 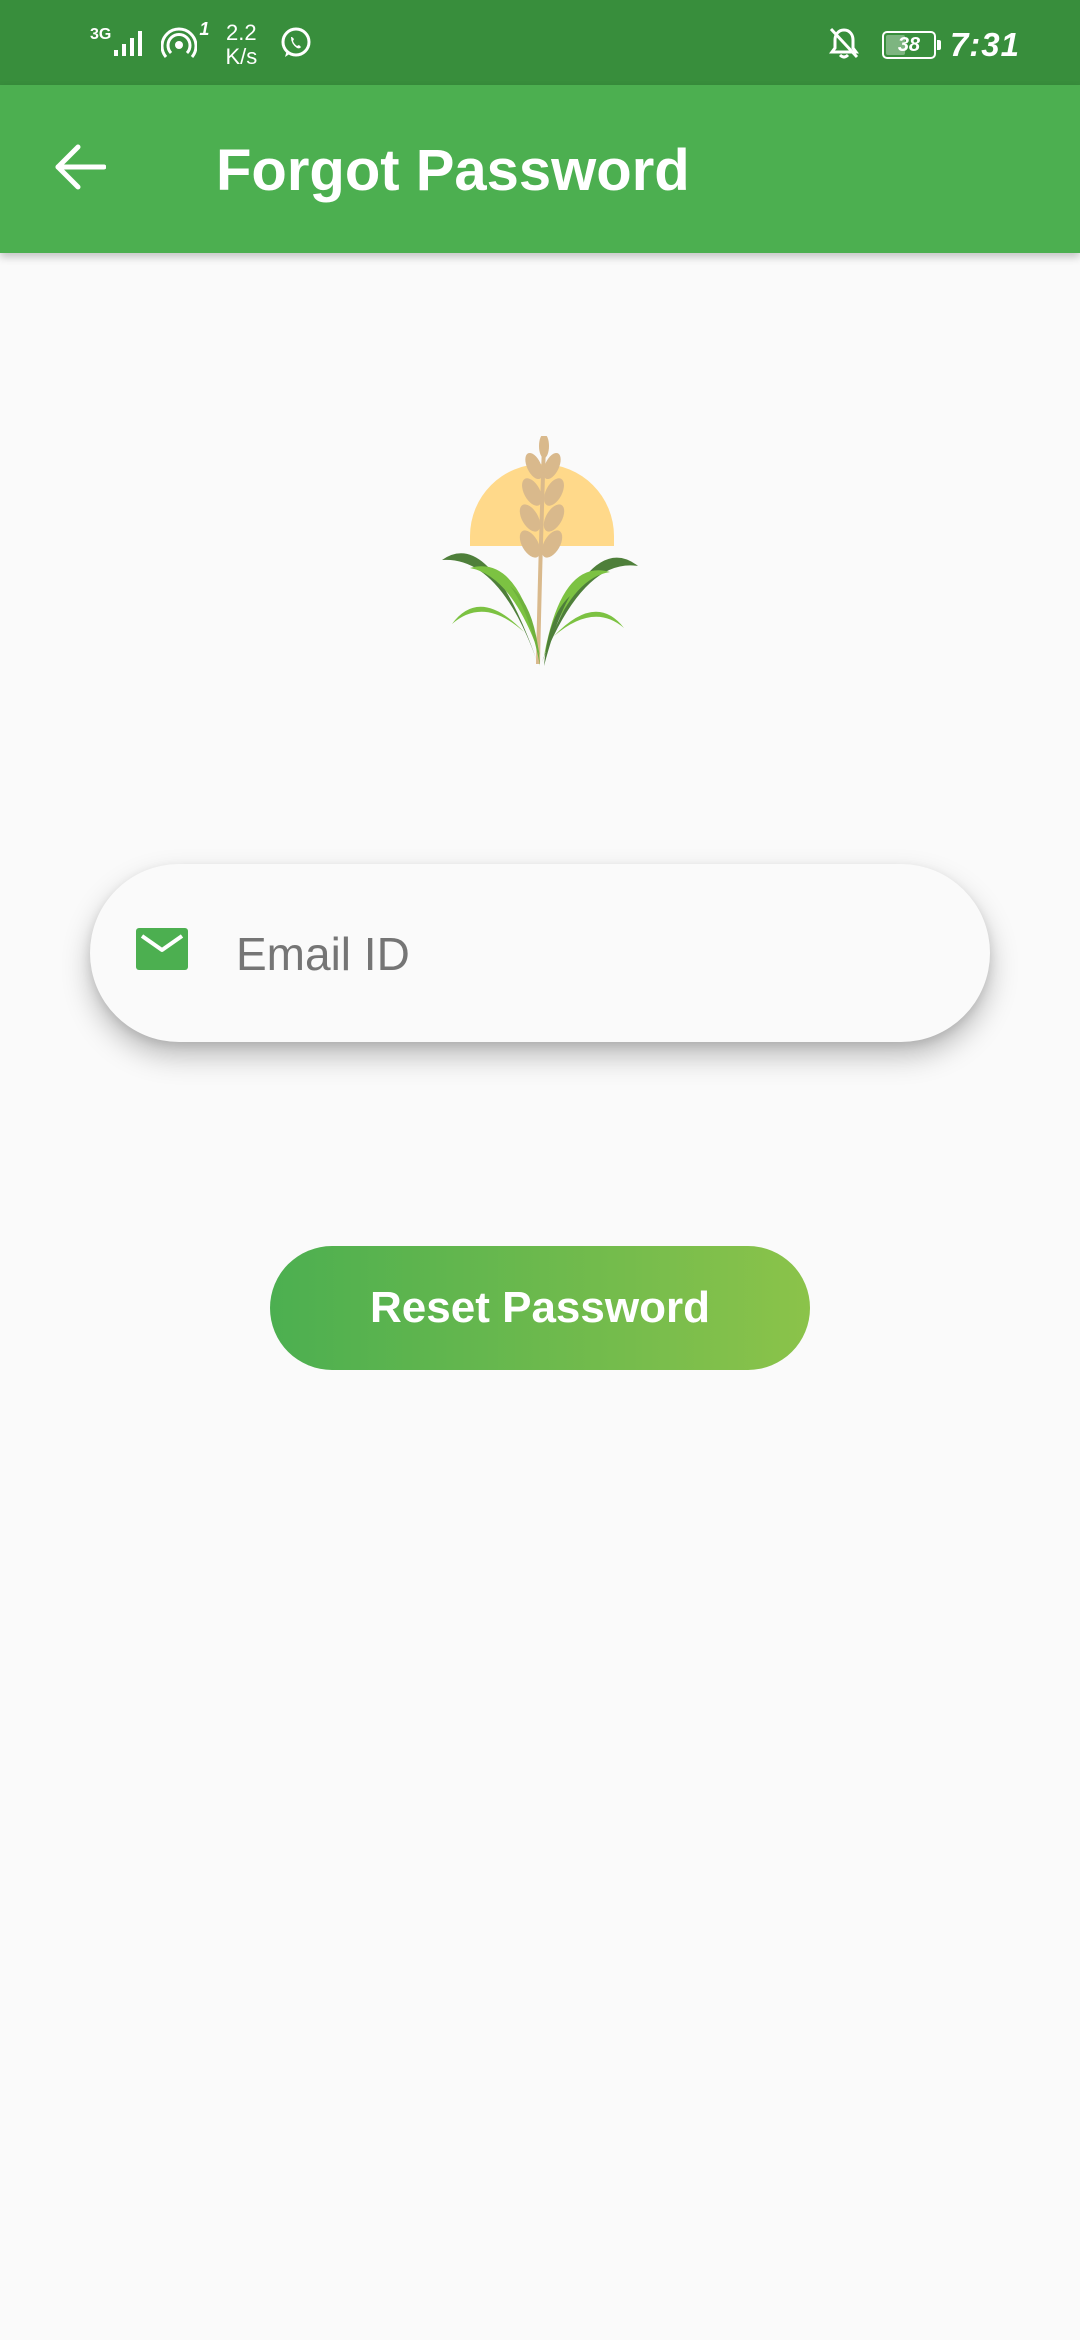 I want to click on arrow-back-icon, so click(x=80, y=169).